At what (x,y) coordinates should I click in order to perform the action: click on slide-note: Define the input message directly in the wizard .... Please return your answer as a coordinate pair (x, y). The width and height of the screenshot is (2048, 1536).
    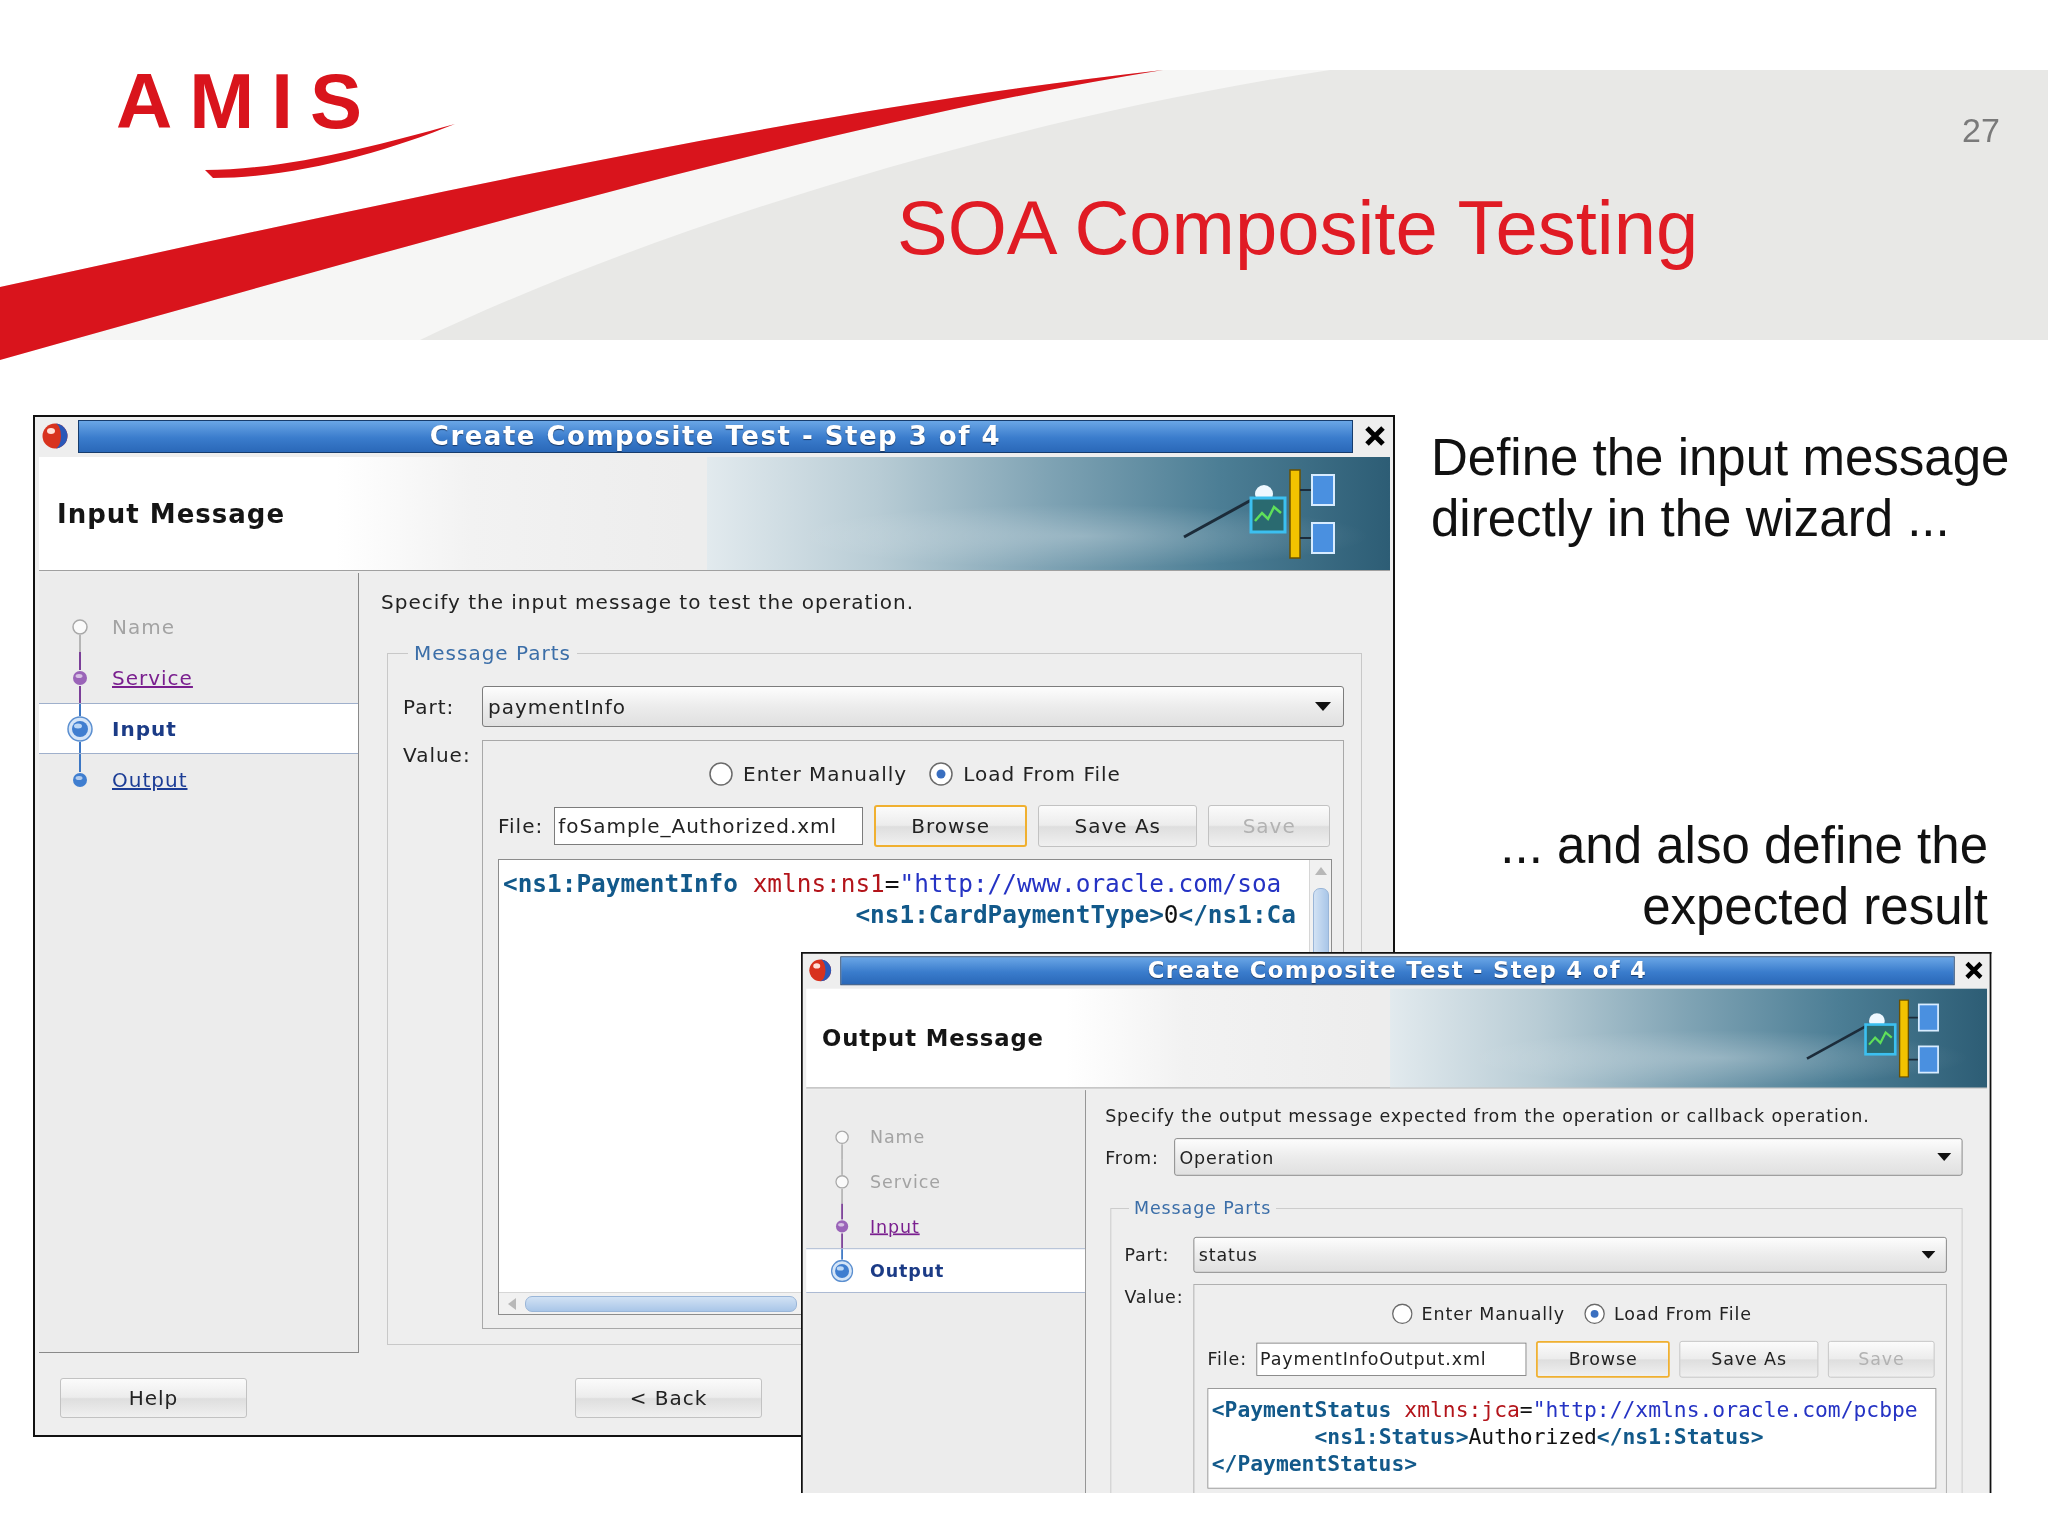
    Looking at the image, I should click on (1721, 488).